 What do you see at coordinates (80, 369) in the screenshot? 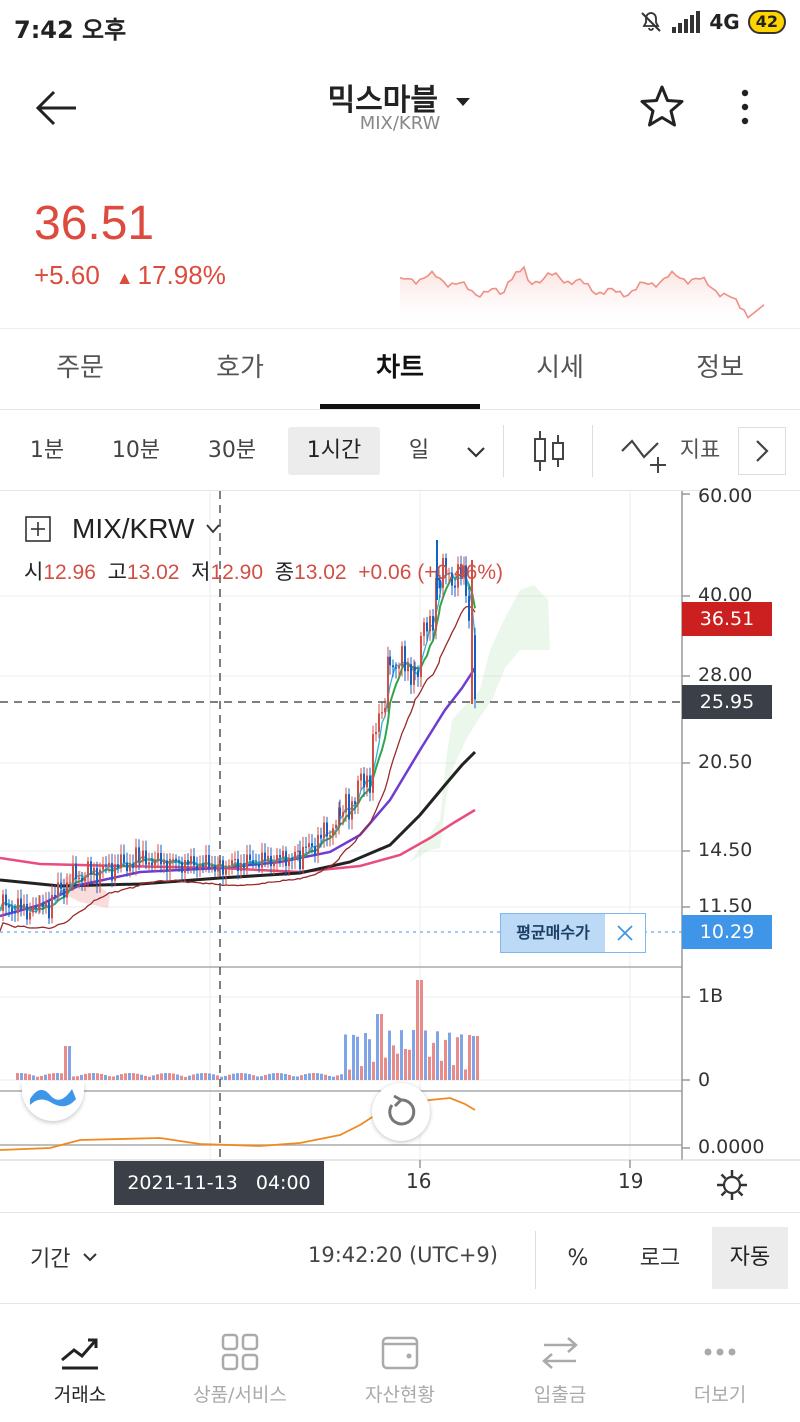
I see `tab-order: 주문` at bounding box center [80, 369].